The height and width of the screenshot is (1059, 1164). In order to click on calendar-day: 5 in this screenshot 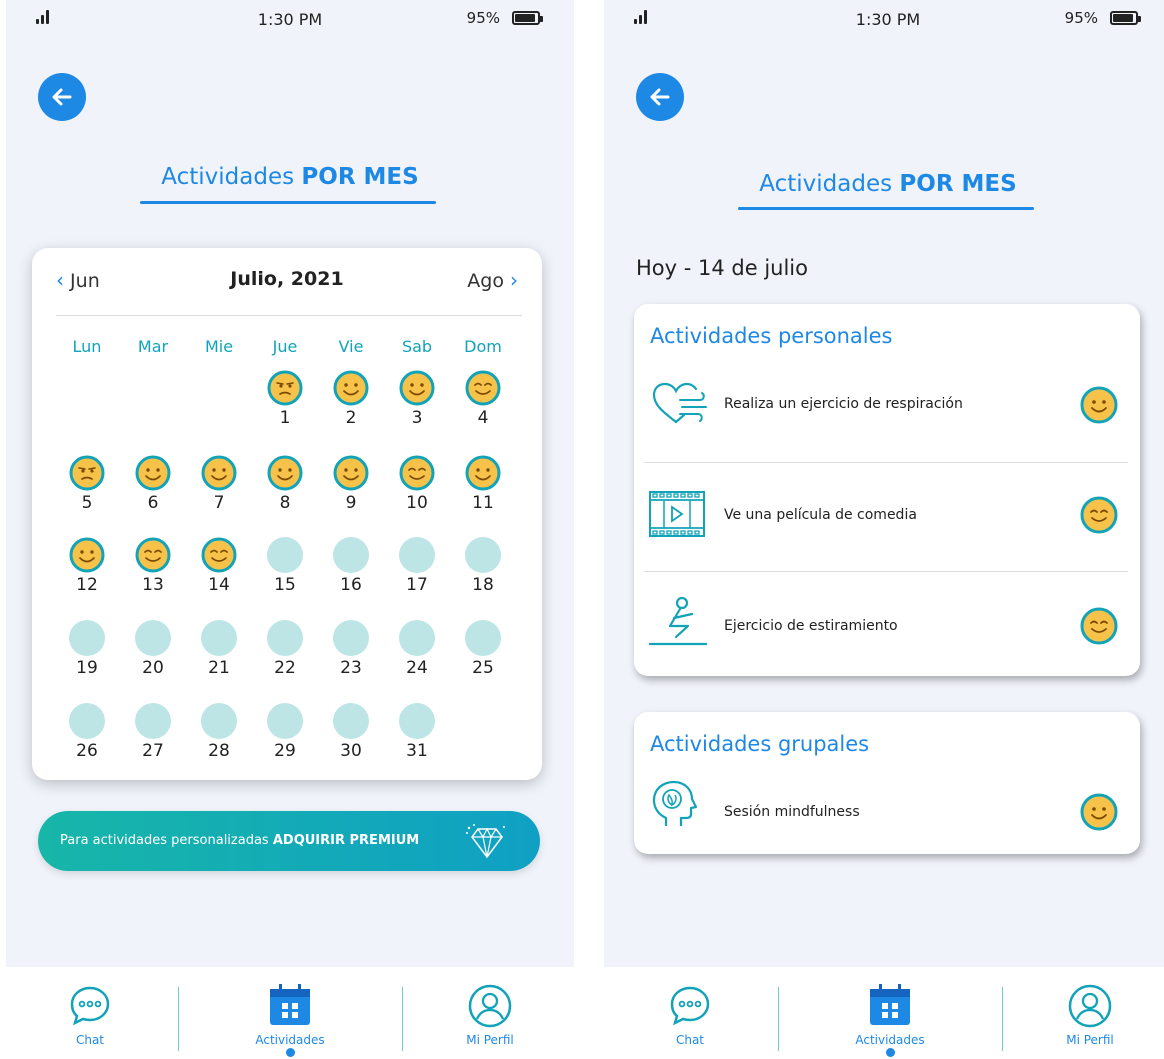, I will do `click(87, 484)`.